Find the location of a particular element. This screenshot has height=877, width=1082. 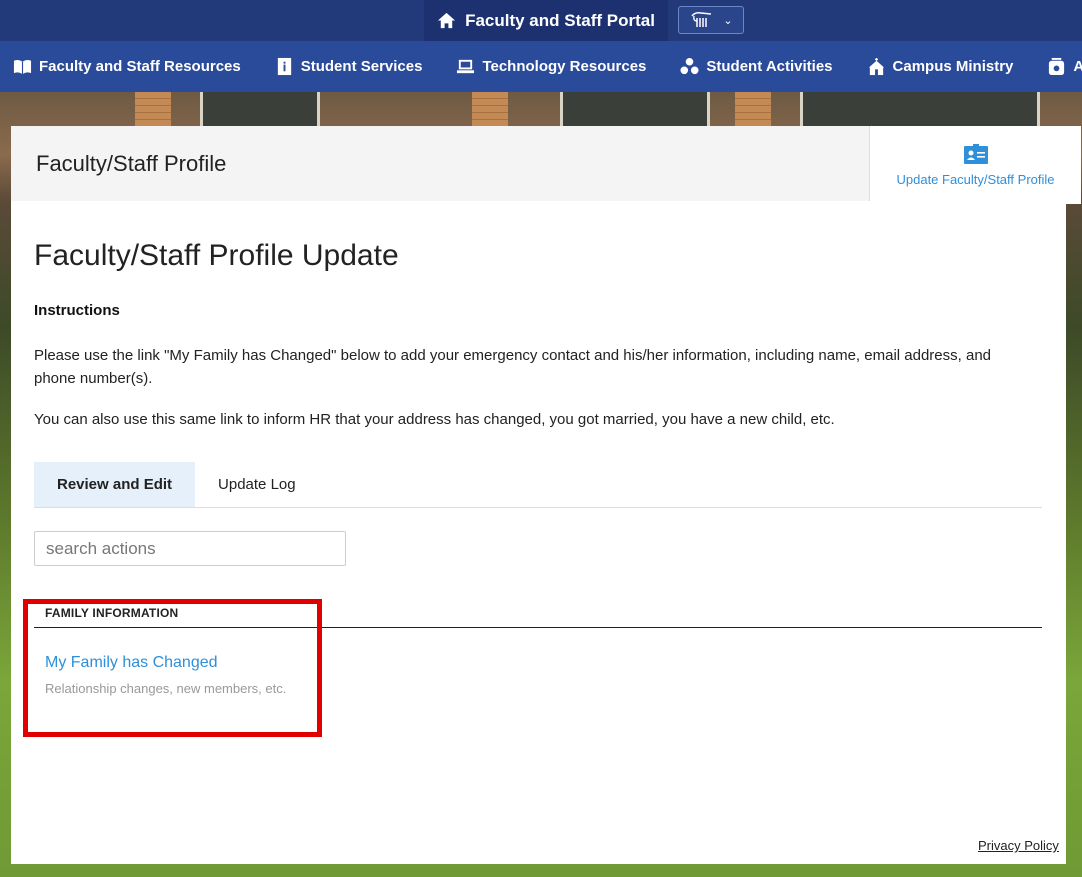

university-logo-dropdown: ⌄ is located at coordinates (711, 20).